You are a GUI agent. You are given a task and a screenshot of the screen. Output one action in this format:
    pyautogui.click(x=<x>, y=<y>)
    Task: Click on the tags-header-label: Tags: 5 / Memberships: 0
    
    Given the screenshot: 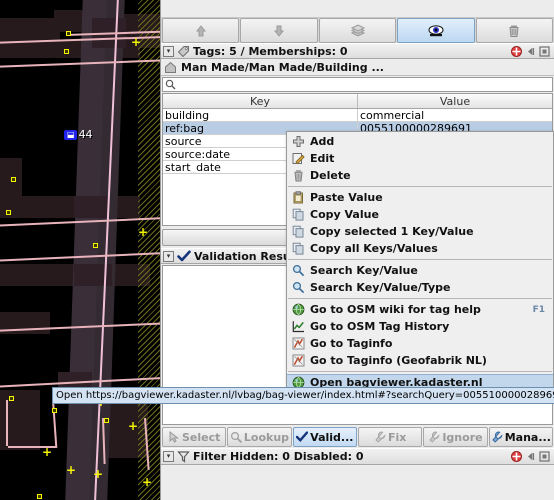 What is the action you would take?
    pyautogui.click(x=270, y=51)
    